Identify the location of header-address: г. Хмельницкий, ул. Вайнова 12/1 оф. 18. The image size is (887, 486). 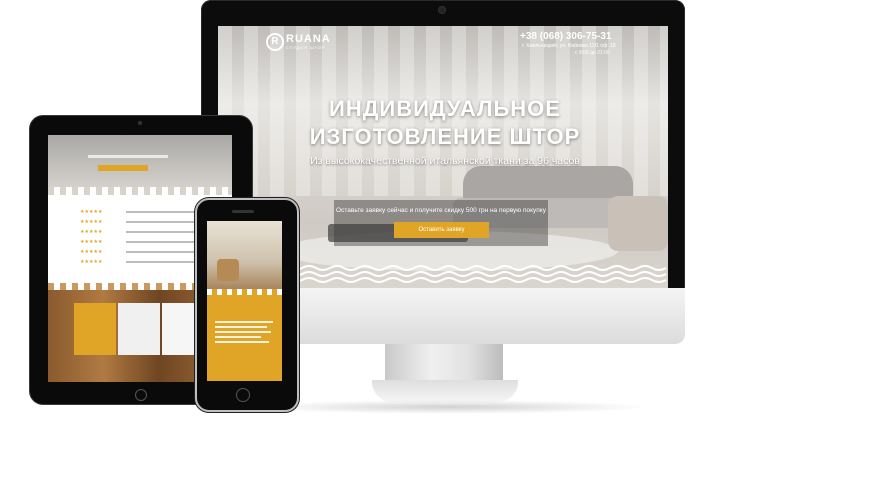
(569, 46).